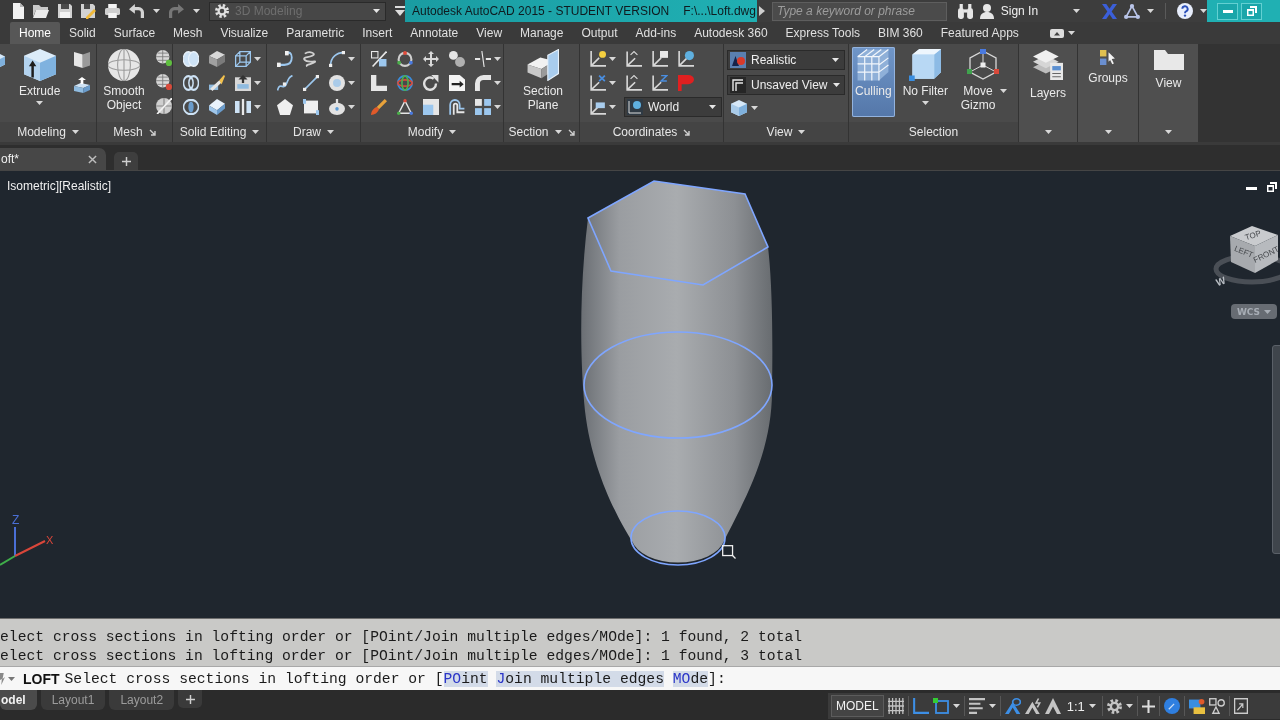  Describe the element at coordinates (656, 33) in the screenshot. I see `ribbon-tab: Add-ins` at that location.